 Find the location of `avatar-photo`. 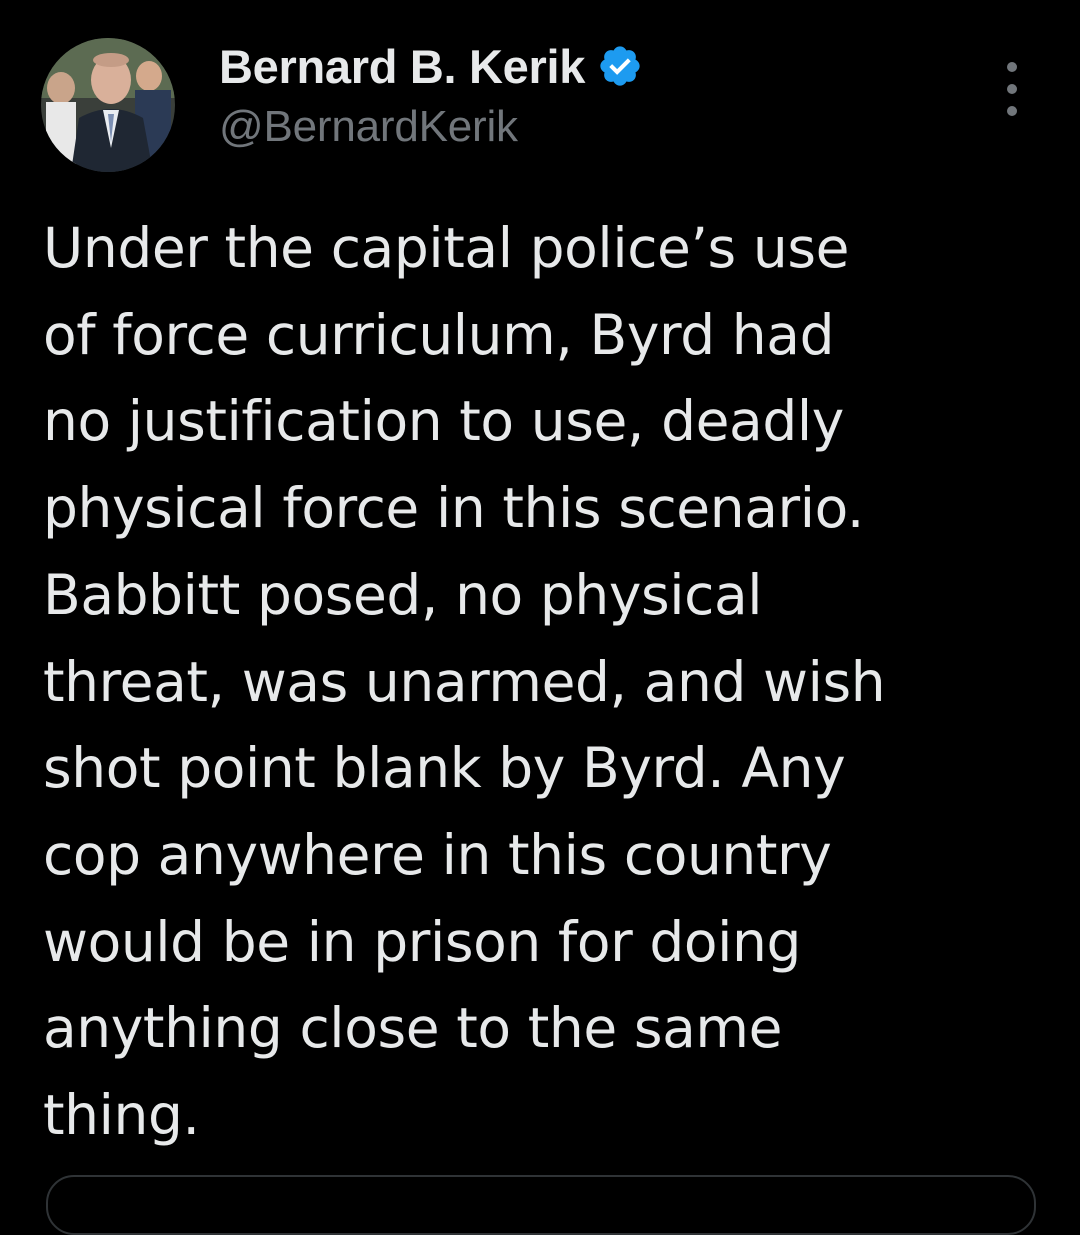

avatar-photo is located at coordinates (108, 105).